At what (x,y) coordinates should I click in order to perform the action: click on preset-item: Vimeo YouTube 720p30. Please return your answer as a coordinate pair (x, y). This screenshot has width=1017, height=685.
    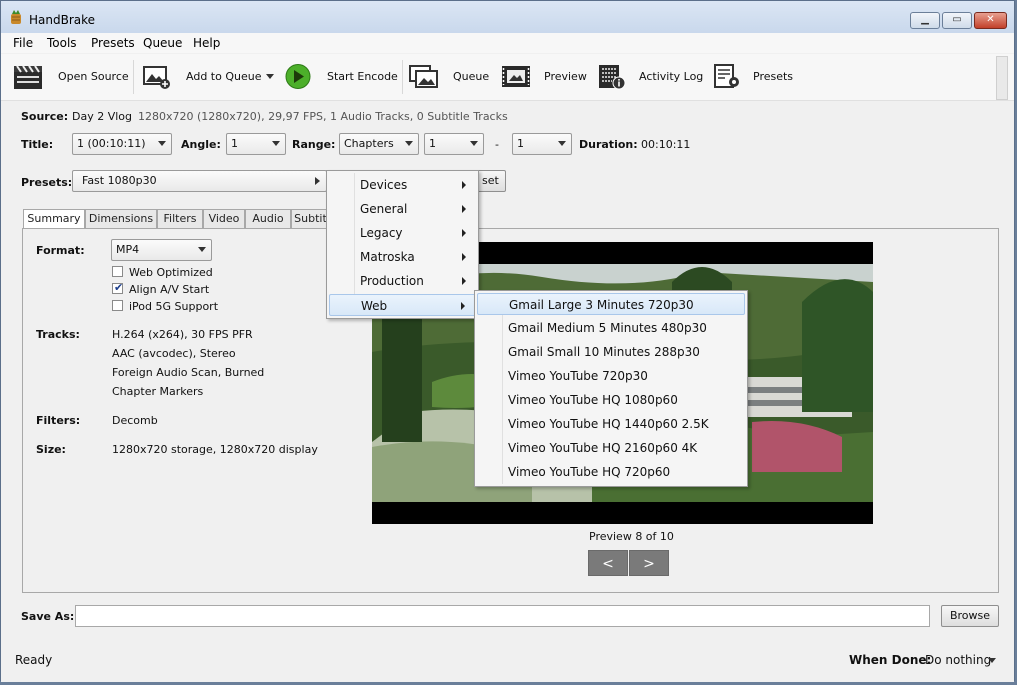
    Looking at the image, I should click on (611, 376).